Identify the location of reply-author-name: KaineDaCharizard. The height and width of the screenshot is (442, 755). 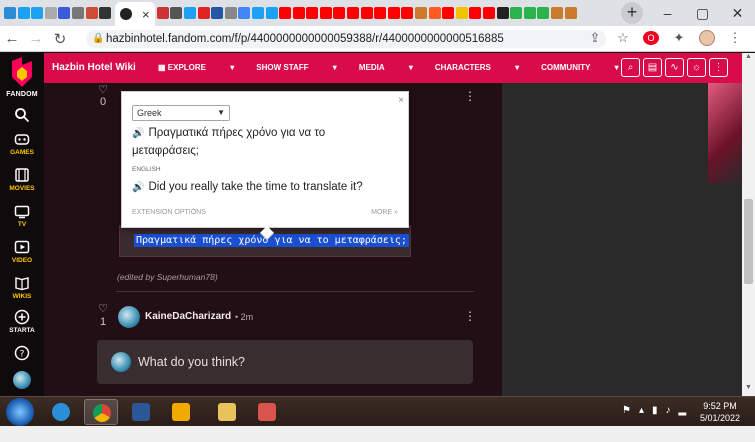
(188, 316).